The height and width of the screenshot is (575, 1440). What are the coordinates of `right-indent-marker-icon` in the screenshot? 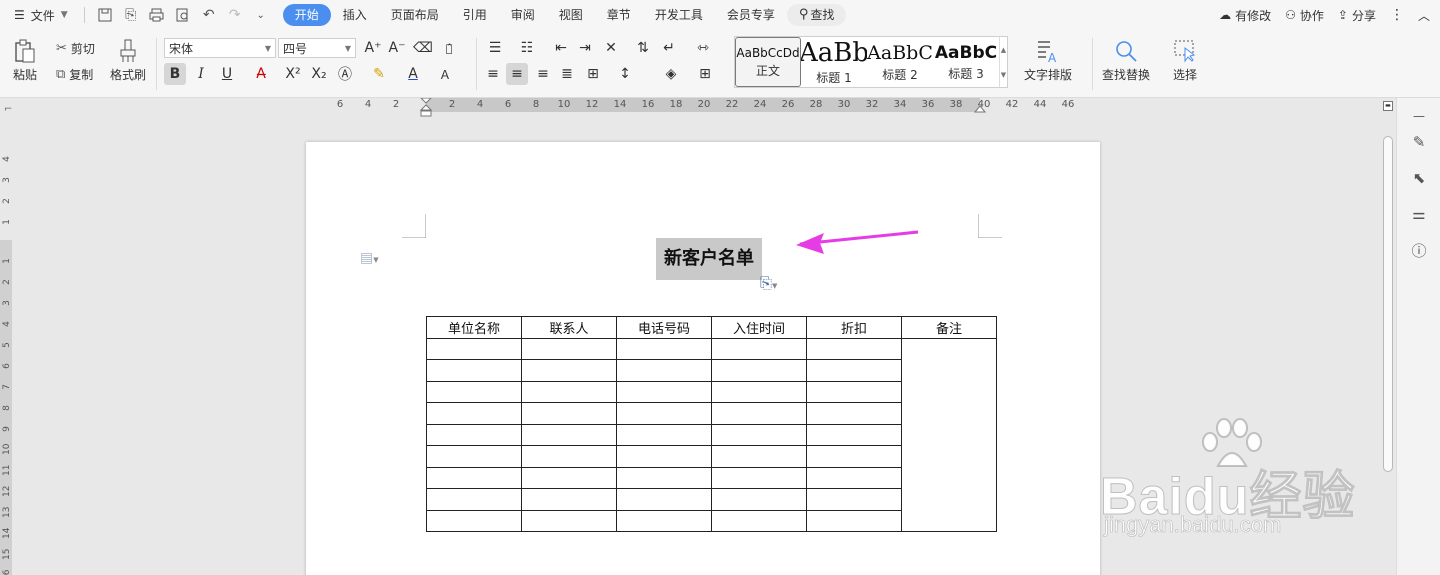 It's located at (980, 109).